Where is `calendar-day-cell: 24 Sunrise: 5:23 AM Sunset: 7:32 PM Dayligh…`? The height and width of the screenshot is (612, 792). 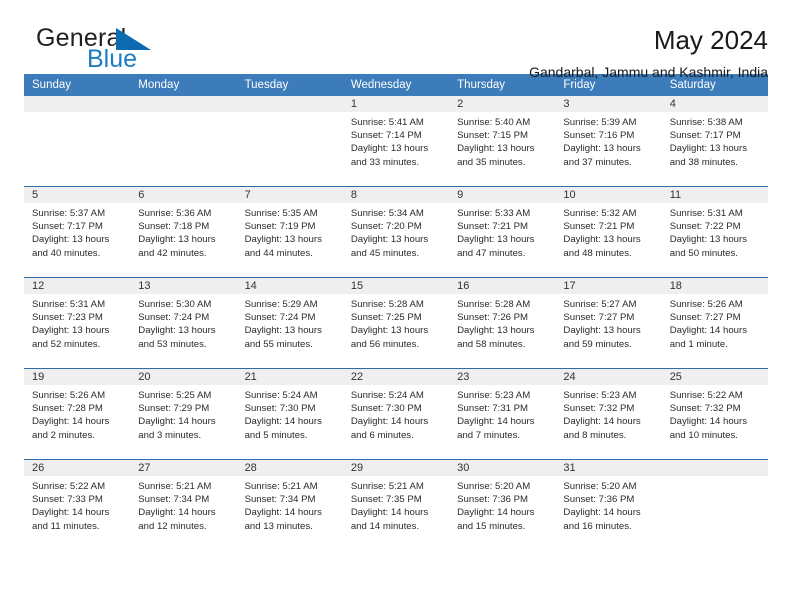
calendar-day-cell: 24 Sunrise: 5:23 AM Sunset: 7:32 PM Dayligh… is located at coordinates (608, 414).